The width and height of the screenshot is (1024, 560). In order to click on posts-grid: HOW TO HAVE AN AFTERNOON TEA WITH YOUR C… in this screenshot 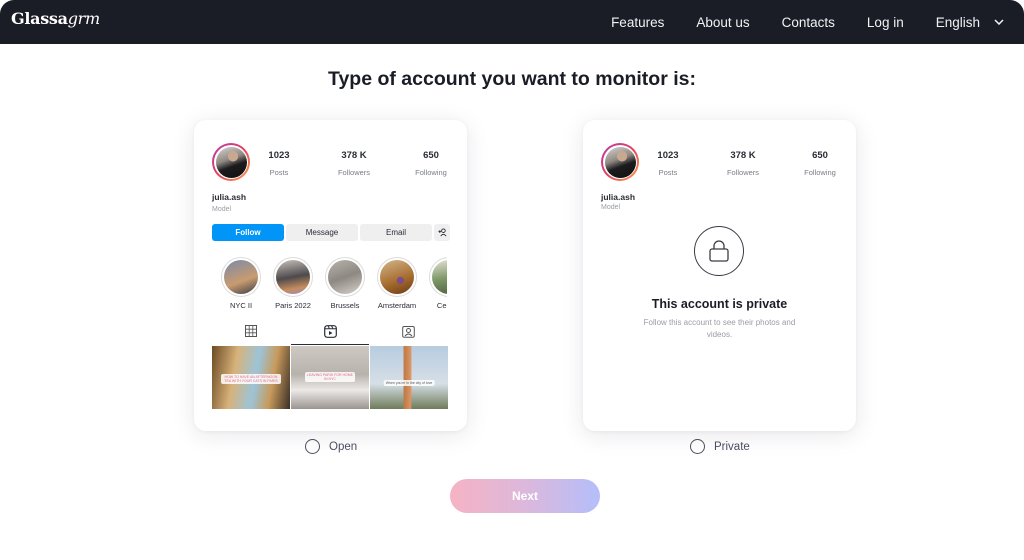, I will do `click(330, 377)`.